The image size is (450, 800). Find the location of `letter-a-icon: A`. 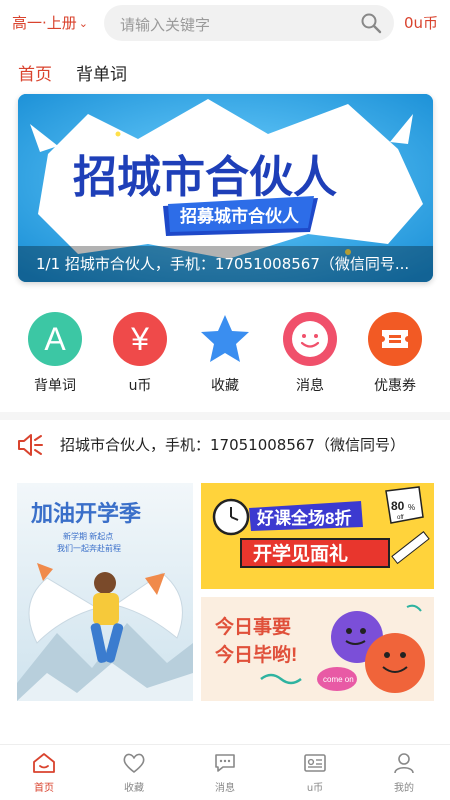

letter-a-icon: A is located at coordinates (55, 339).